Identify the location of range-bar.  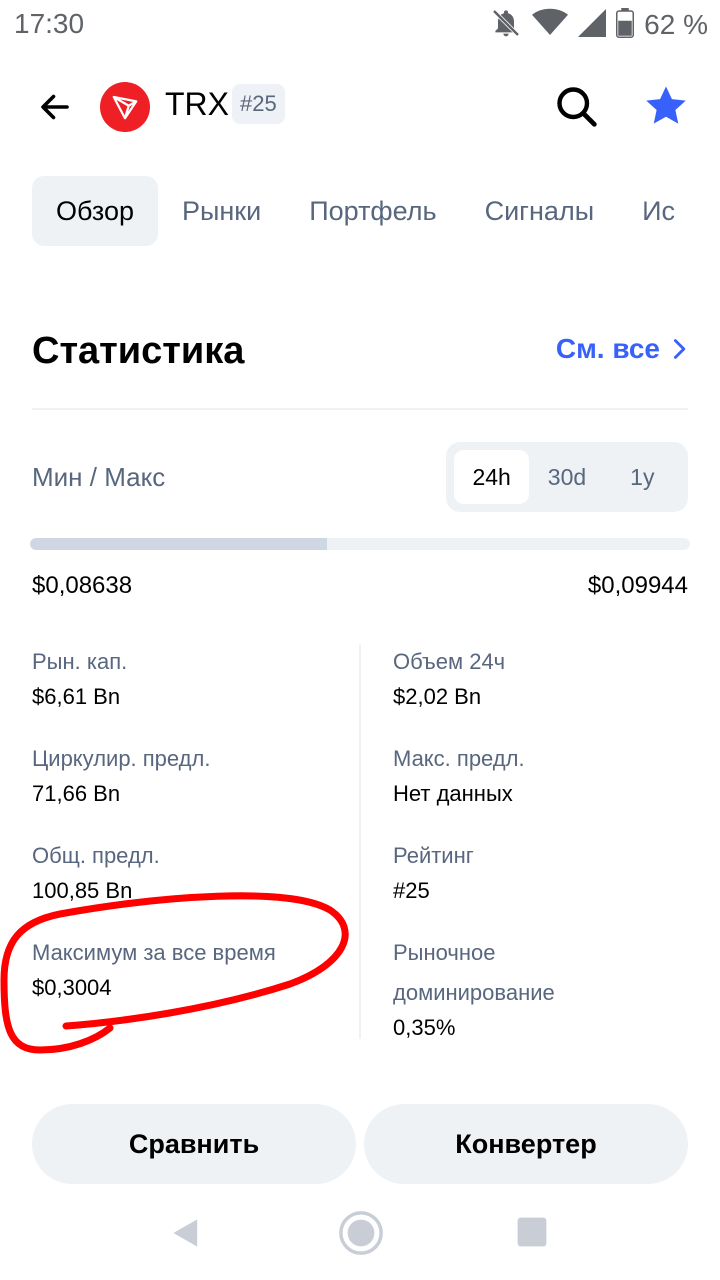
(360, 544).